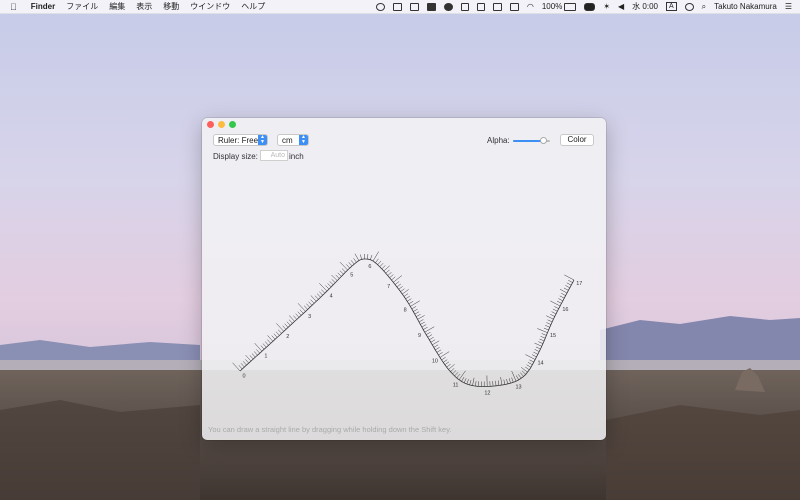 Image resolution: width=800 pixels, height=500 pixels. I want to click on list-icon: ☰, so click(788, 6).